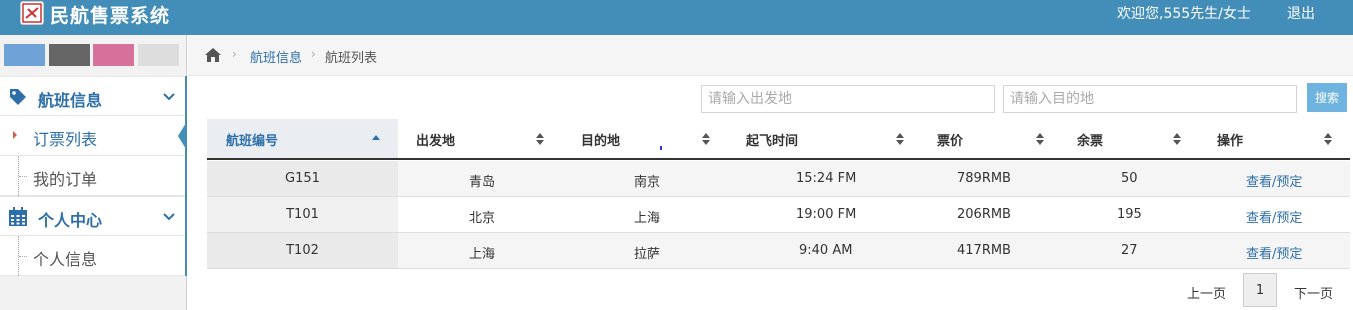  Describe the element at coordinates (482, 218) in the screenshot. I see `cell-departure: 北京` at that location.